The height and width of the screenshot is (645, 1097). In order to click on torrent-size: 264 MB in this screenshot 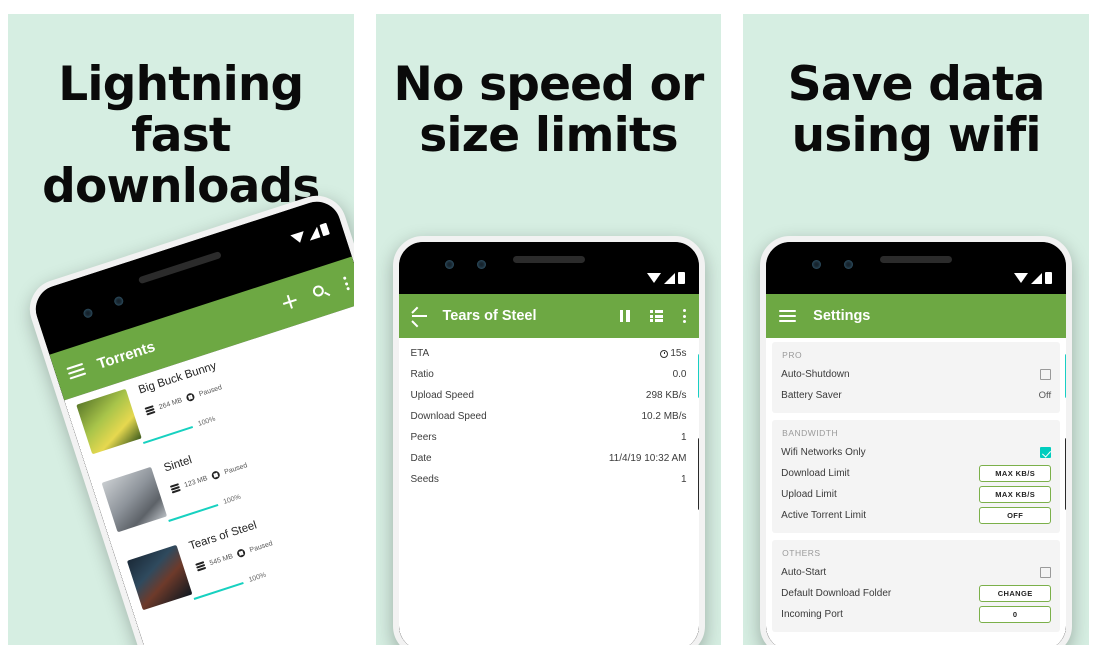, I will do `click(170, 403)`.